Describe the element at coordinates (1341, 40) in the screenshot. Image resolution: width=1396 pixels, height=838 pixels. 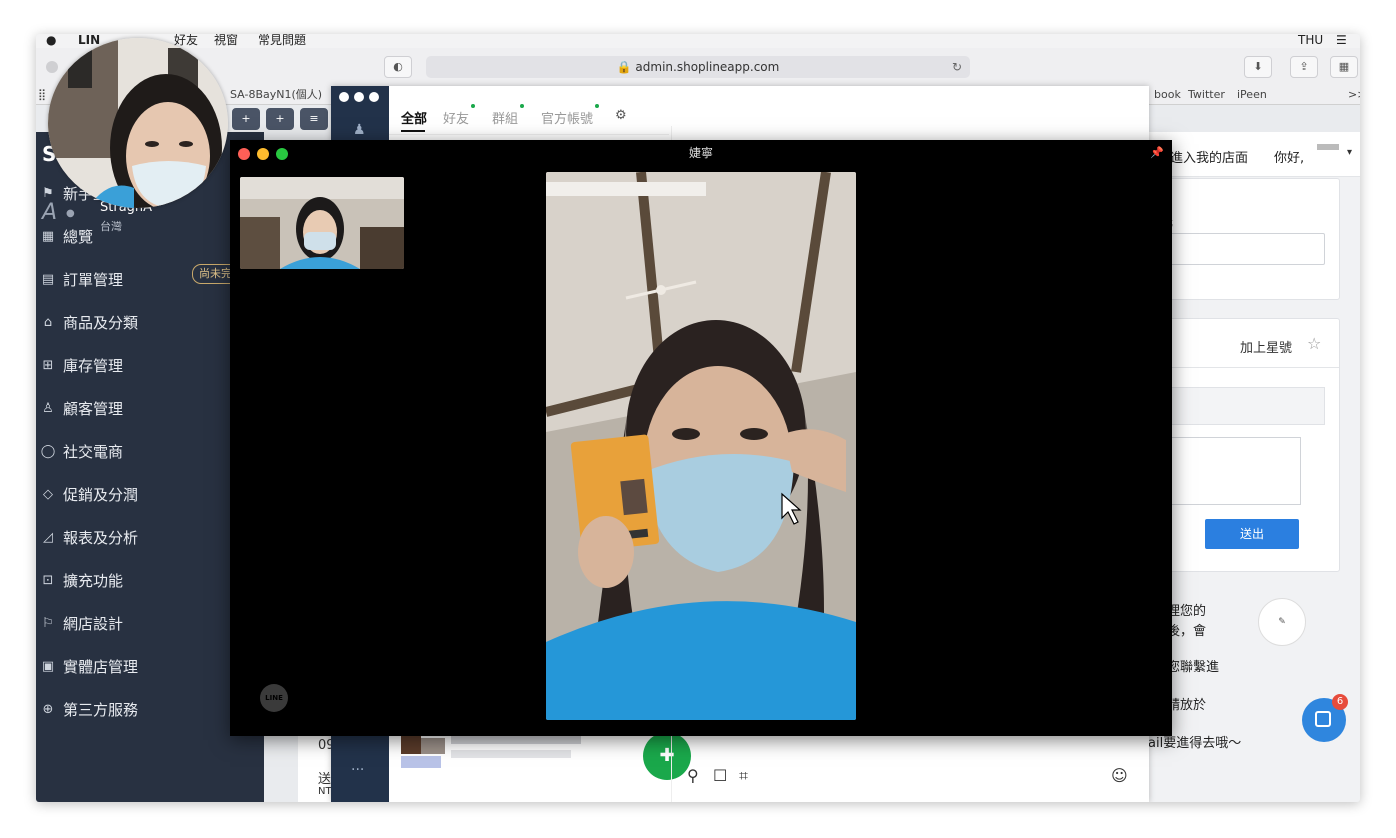
I see `menu-list-icon: ☰` at that location.